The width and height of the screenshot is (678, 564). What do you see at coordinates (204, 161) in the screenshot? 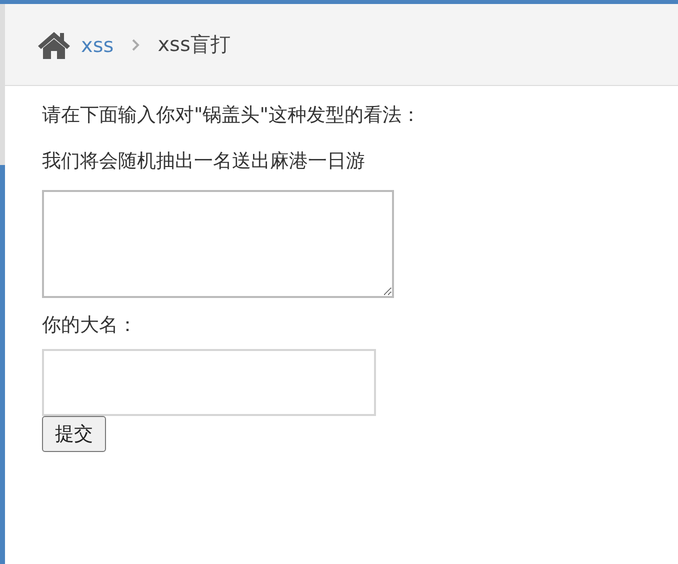
I see `notice-text: 我们将会随机抽出一名送出麻港一日游` at bounding box center [204, 161].